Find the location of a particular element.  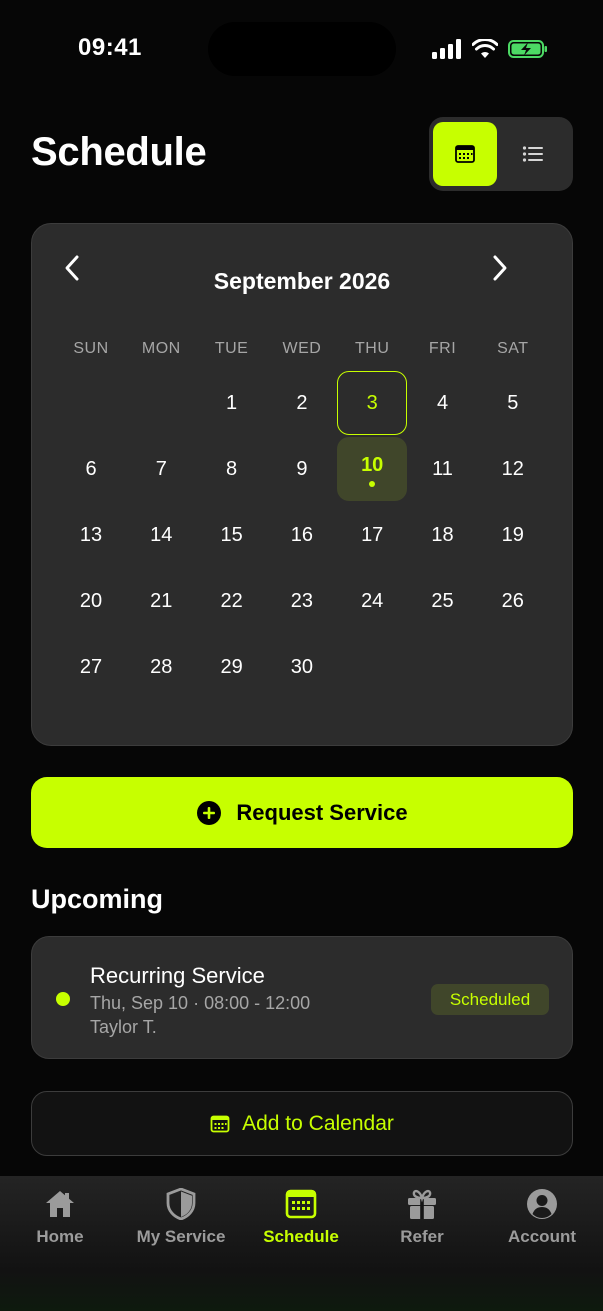

tab-my-service: My Service is located at coordinates (181, 1223).